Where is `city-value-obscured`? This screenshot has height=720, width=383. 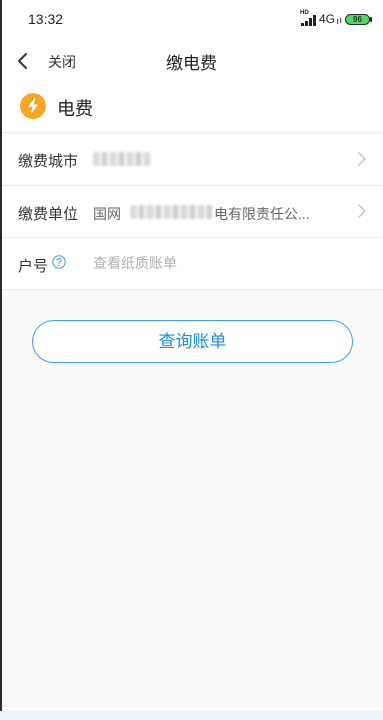
city-value-obscured is located at coordinates (122, 159).